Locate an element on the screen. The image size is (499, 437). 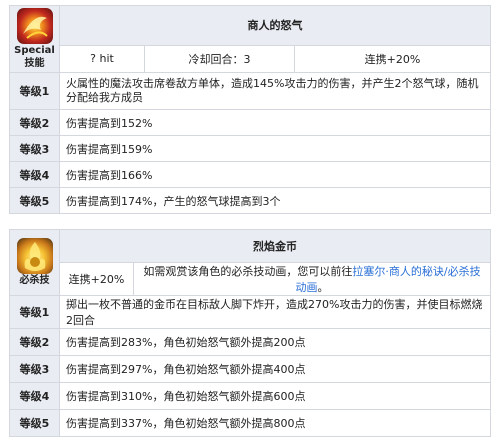
level-desc: 伤害提高到159% is located at coordinates (275, 148).